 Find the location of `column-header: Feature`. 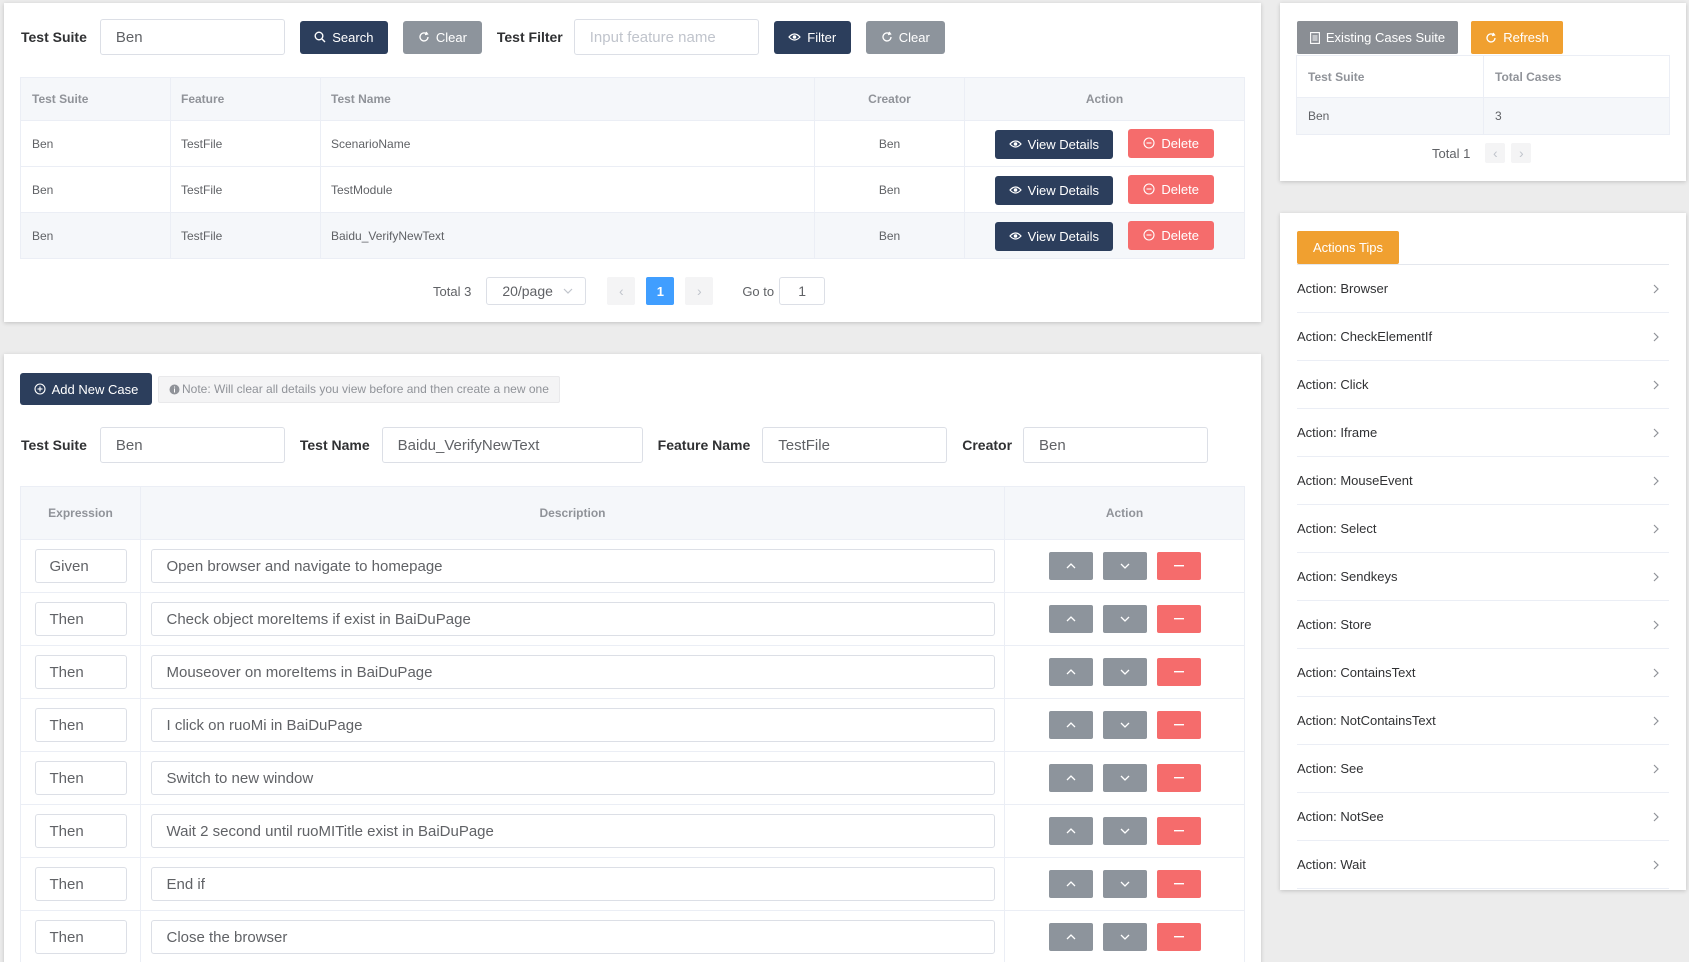

column-header: Feature is located at coordinates (245, 99).